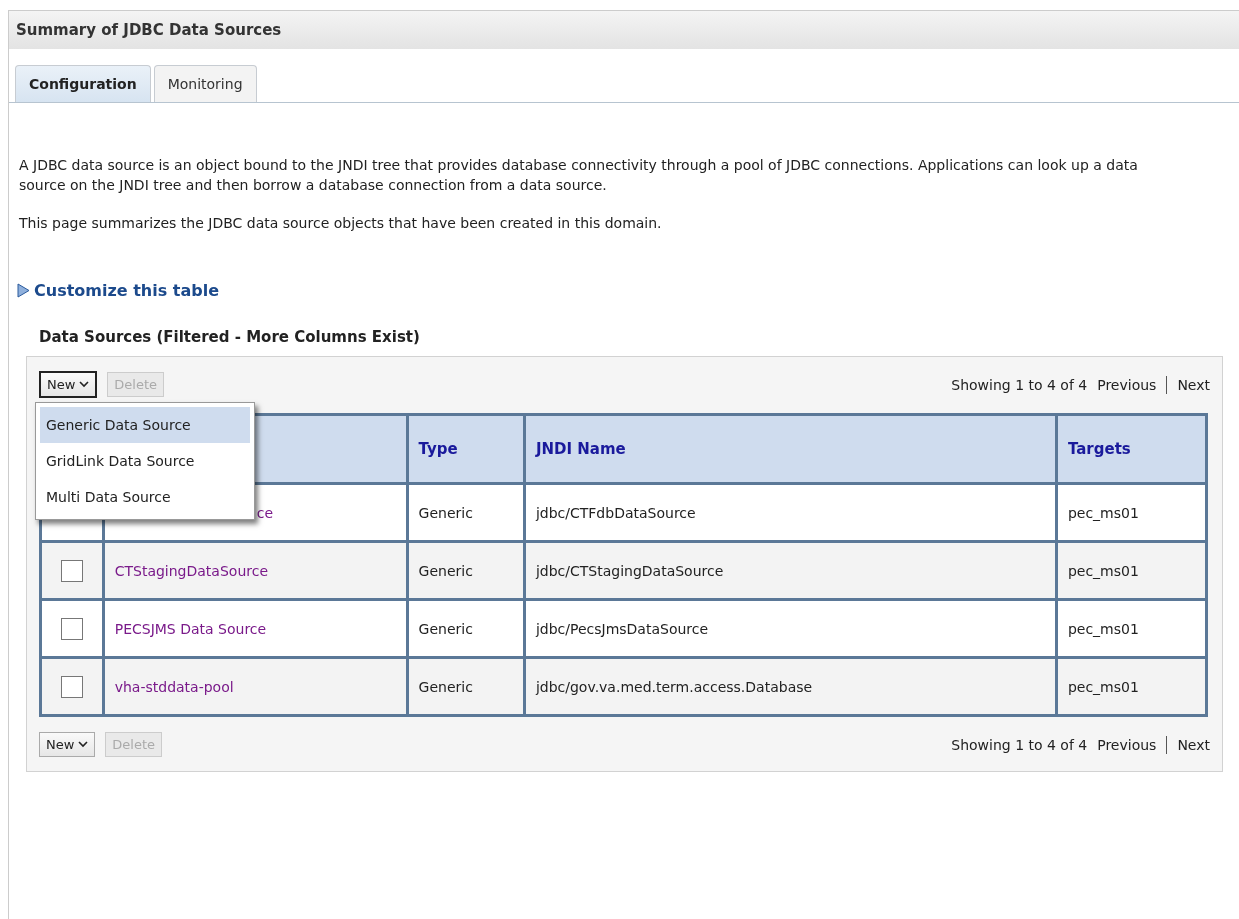 This screenshot has width=1239, height=919. What do you see at coordinates (790, 512) in the screenshot?
I see `jndi-name-cell: jdbc/CTFdbDataSource` at bounding box center [790, 512].